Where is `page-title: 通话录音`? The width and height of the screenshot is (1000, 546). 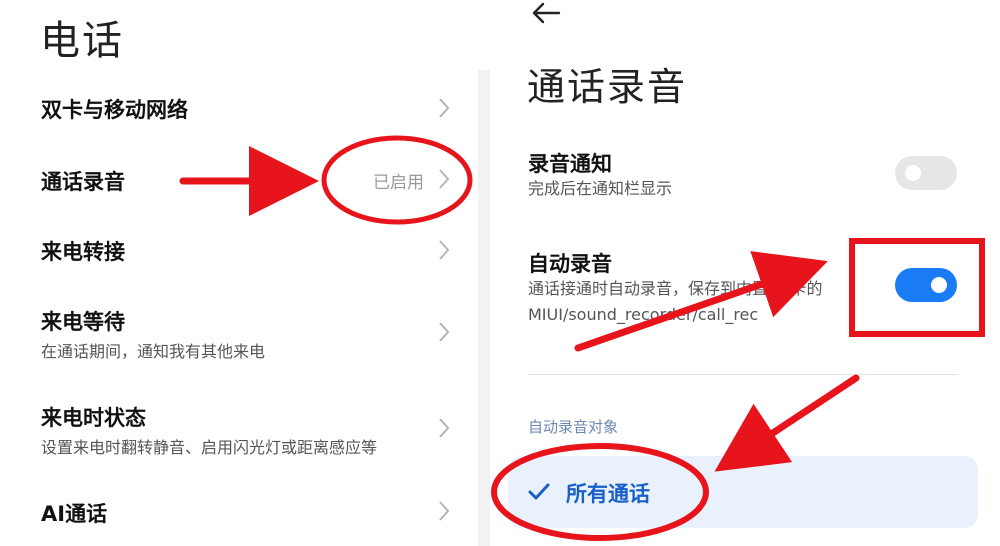
page-title: 通话录音 is located at coordinates (607, 87).